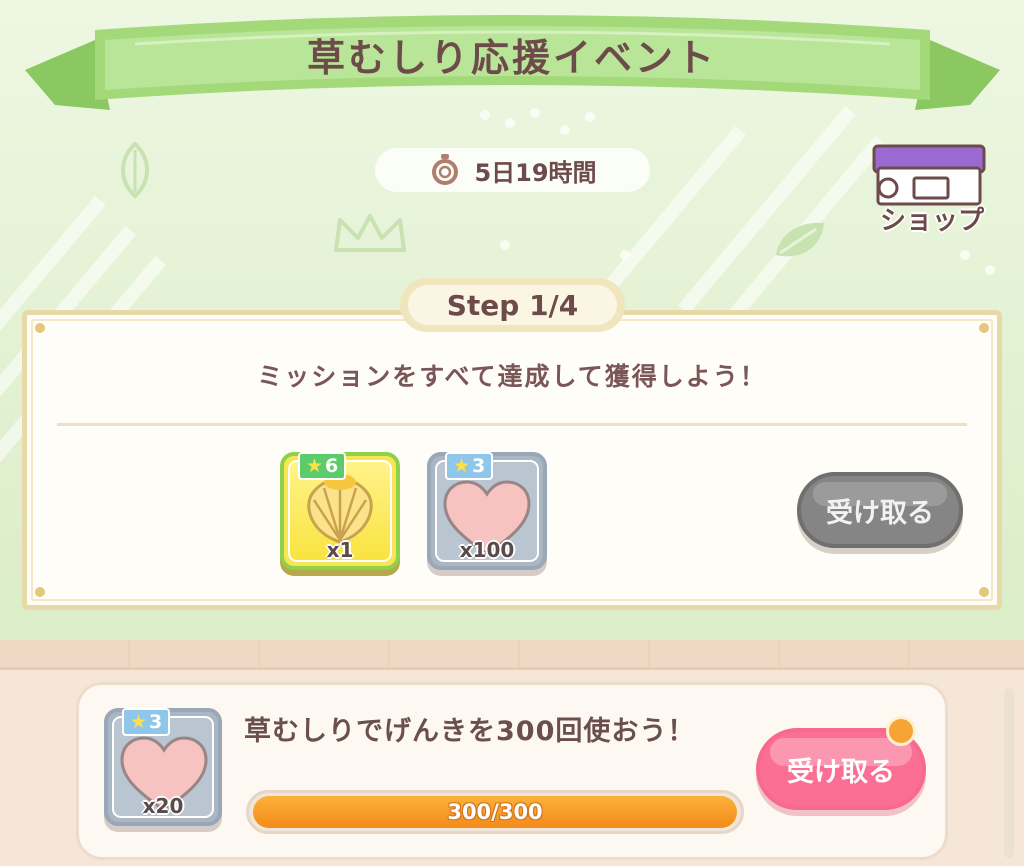 The height and width of the screenshot is (866, 1024). What do you see at coordinates (880, 513) in the screenshot?
I see `step-claim-label: 受け取る` at bounding box center [880, 513].